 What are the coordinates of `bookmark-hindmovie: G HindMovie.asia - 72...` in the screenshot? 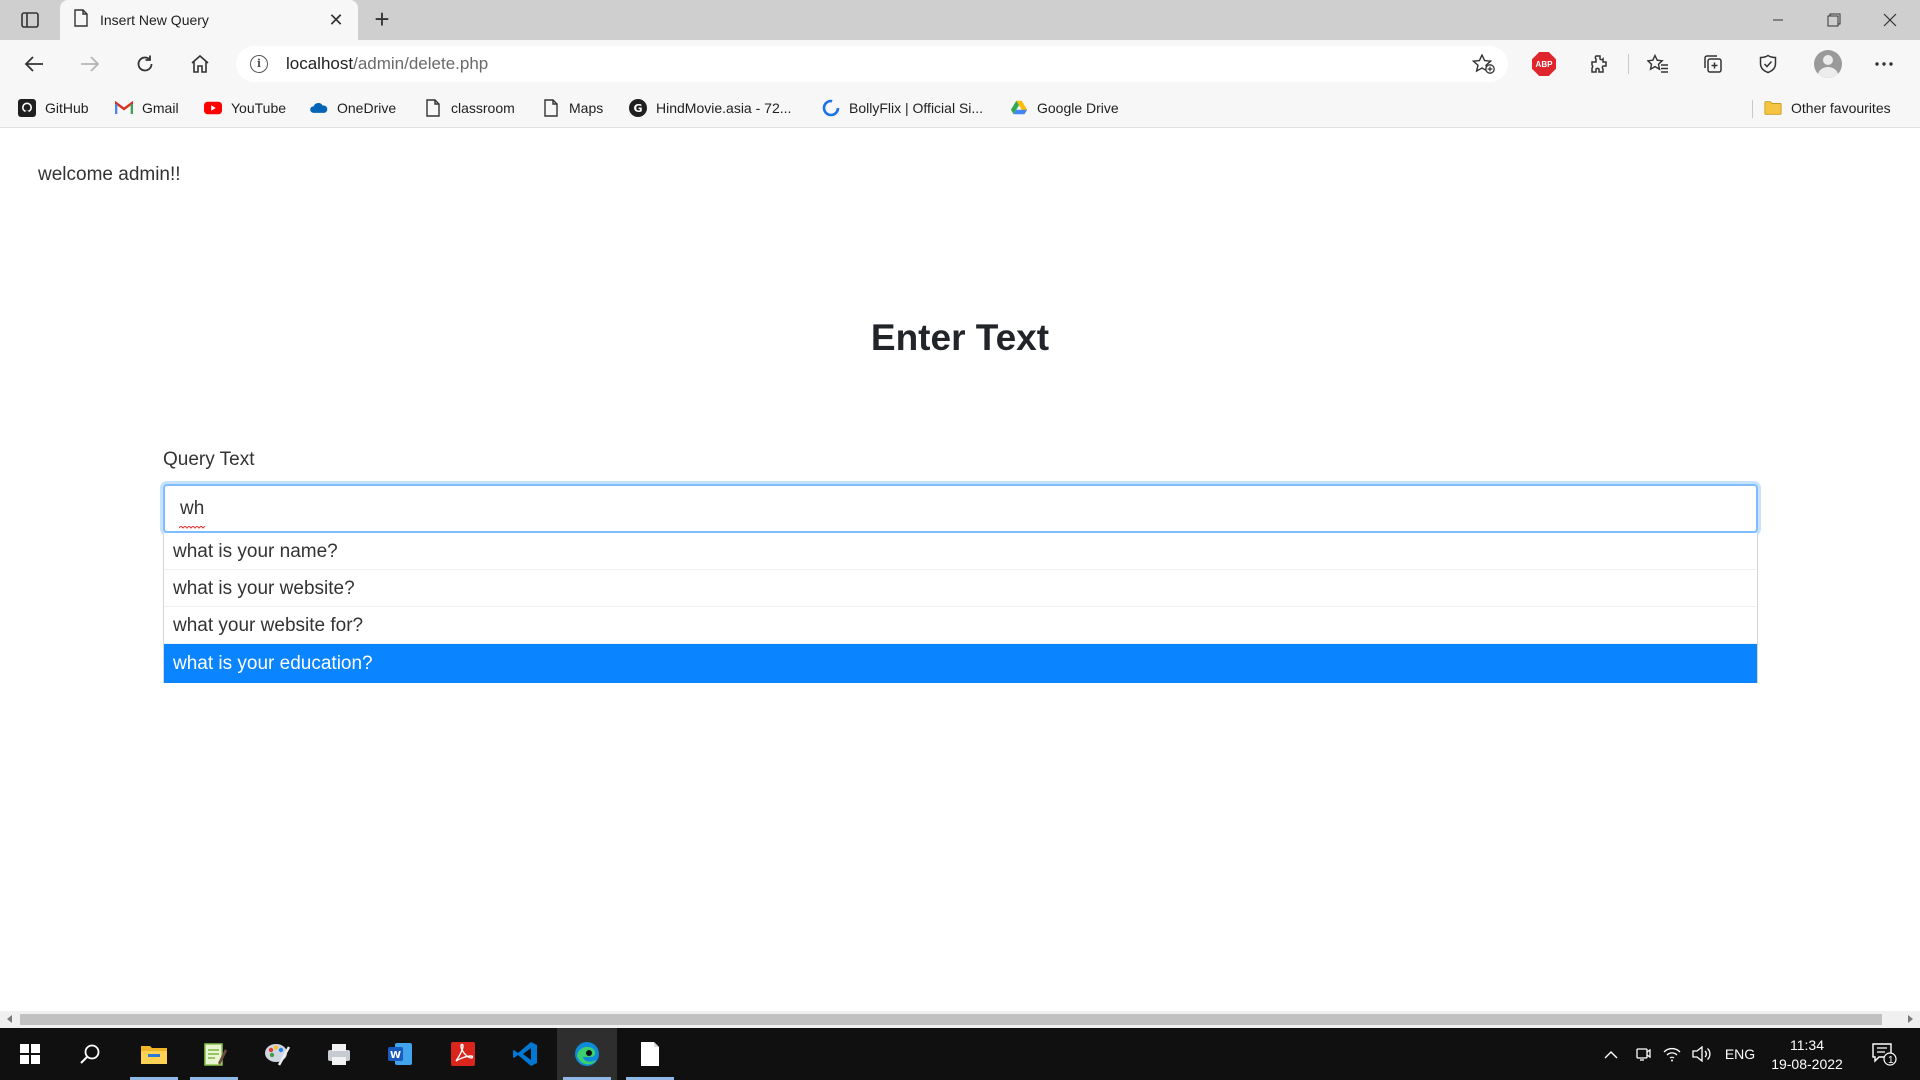 It's located at (710, 108).